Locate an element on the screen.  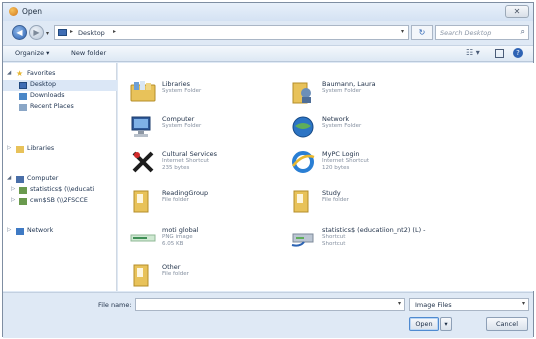
refresh-button: ↻ is located at coordinates (422, 32).